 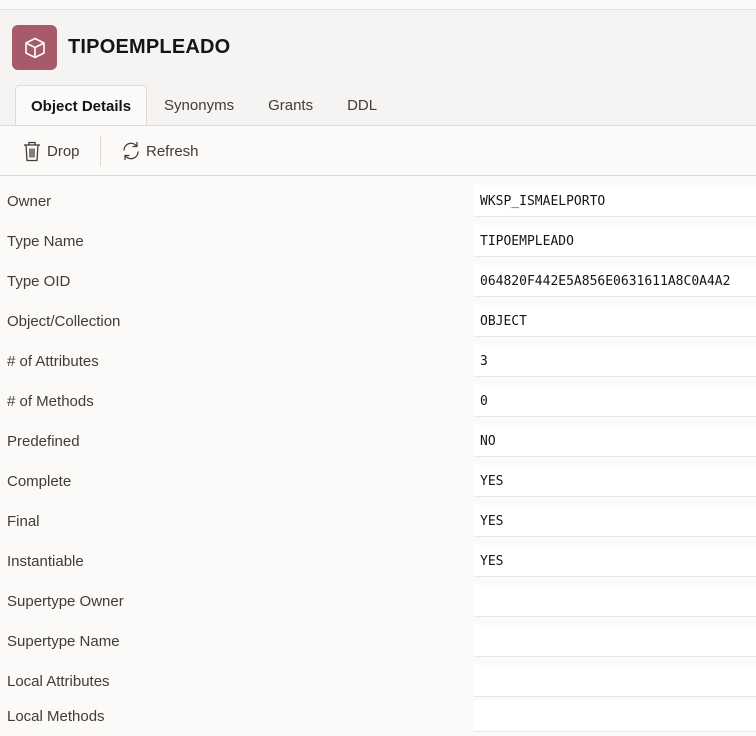 I want to click on detail-value: 064820F442E5A856E0631611A8C0A4A2, so click(x=615, y=281).